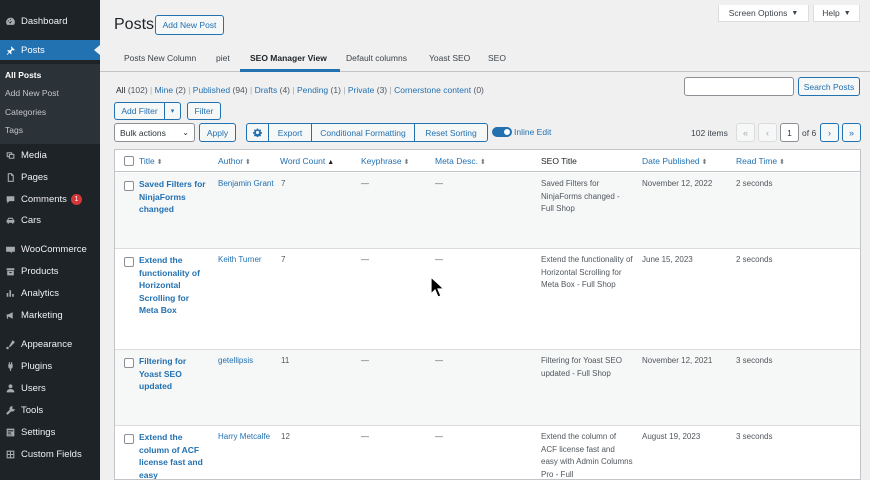 The height and width of the screenshot is (480, 870). I want to click on export-button: Export, so click(290, 132).